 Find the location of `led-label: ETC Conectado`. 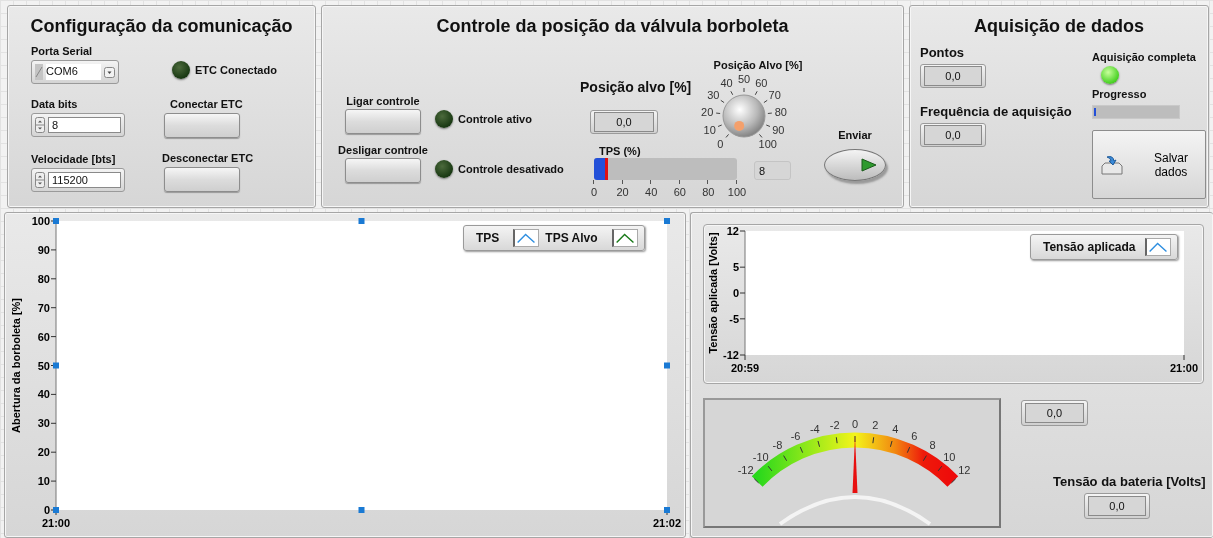

led-label: ETC Conectado is located at coordinates (236, 70).